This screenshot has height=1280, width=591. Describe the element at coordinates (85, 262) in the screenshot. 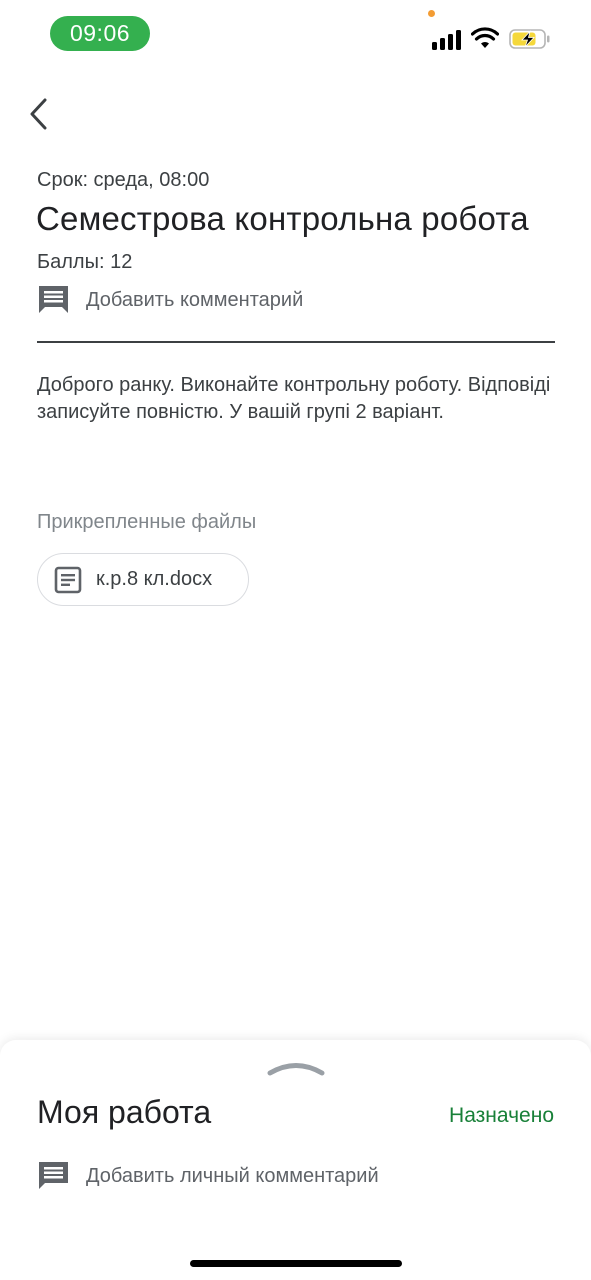

I see `points: Баллы: 12` at that location.